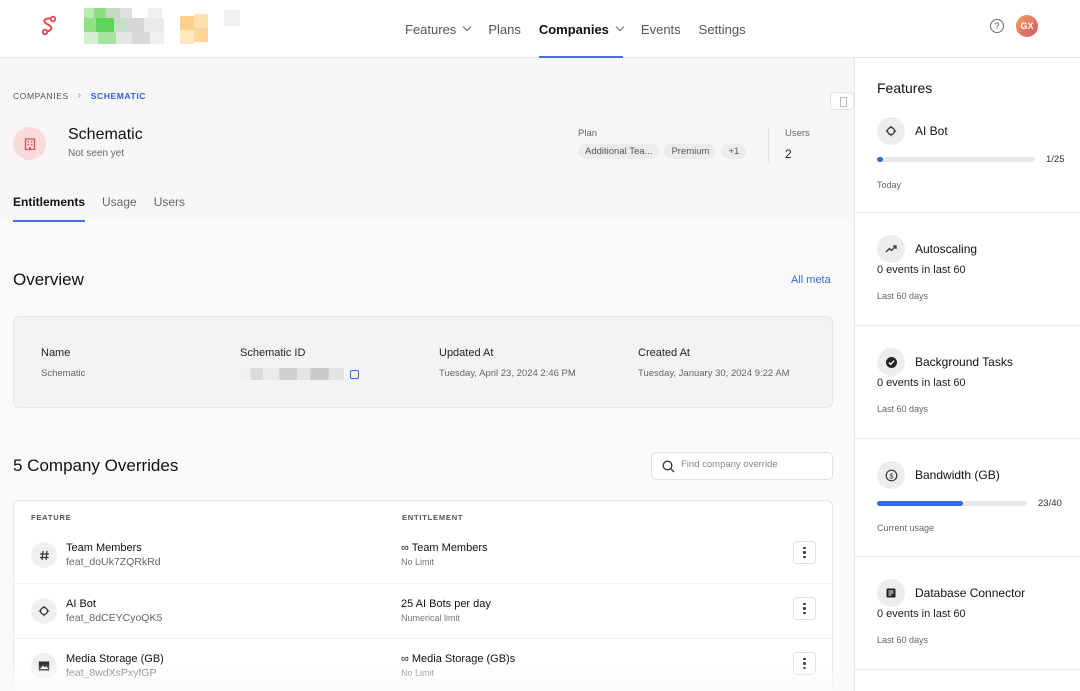 Image resolution: width=1080 pixels, height=691 pixels. Describe the element at coordinates (946, 249) in the screenshot. I see `feature-card-name: Autoscaling` at that location.